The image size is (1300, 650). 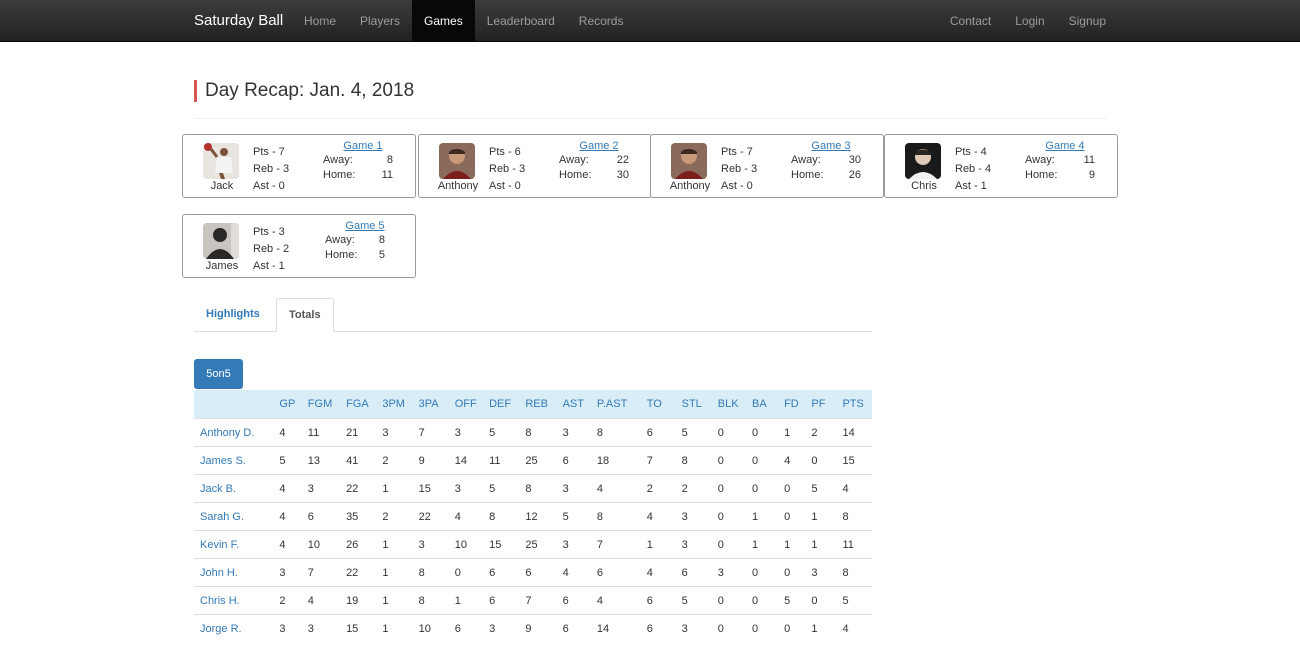 What do you see at coordinates (503, 460) in the screenshot?
I see `stat-cell-def: 11` at bounding box center [503, 460].